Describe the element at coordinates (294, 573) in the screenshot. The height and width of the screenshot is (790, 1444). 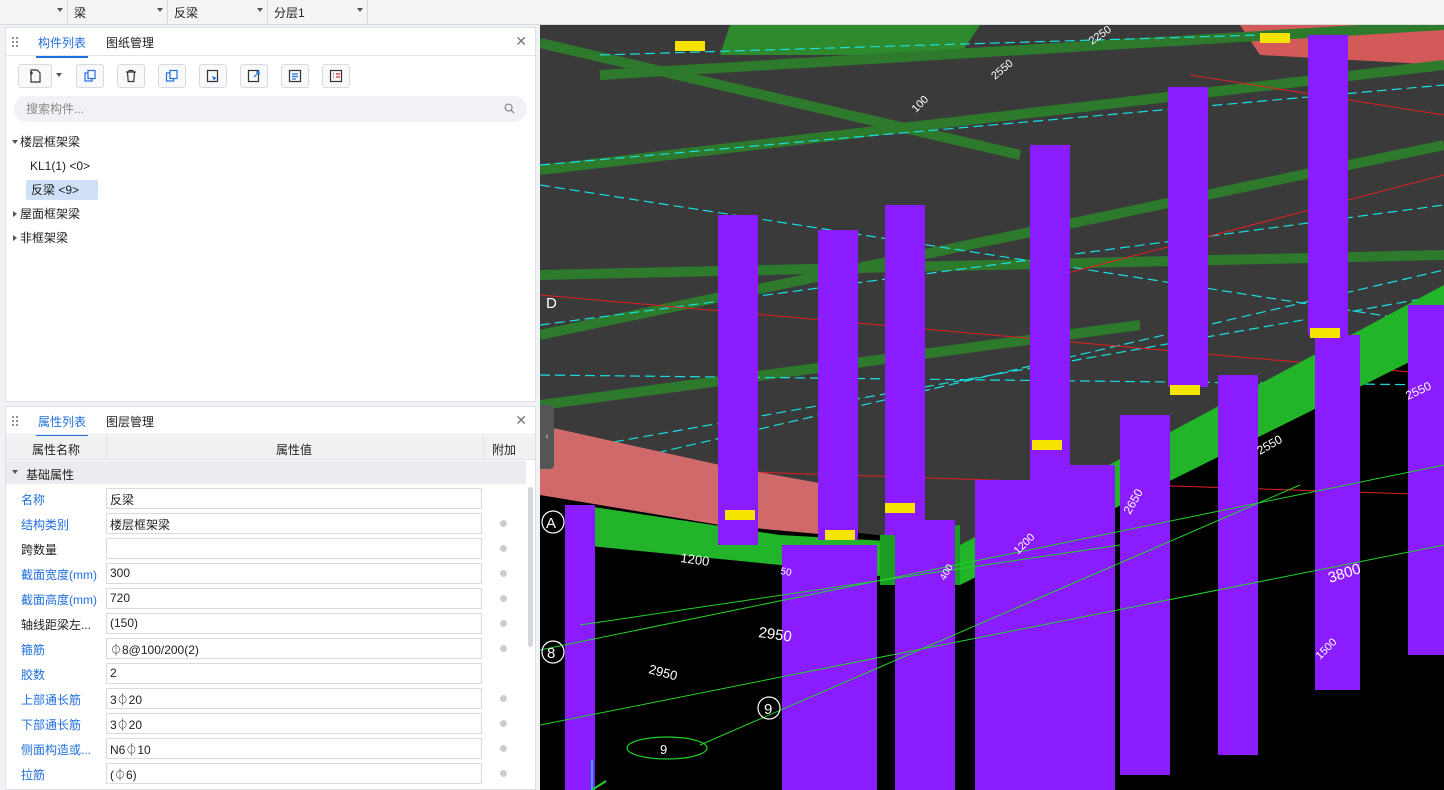
I see `property-value-input: 300` at that location.